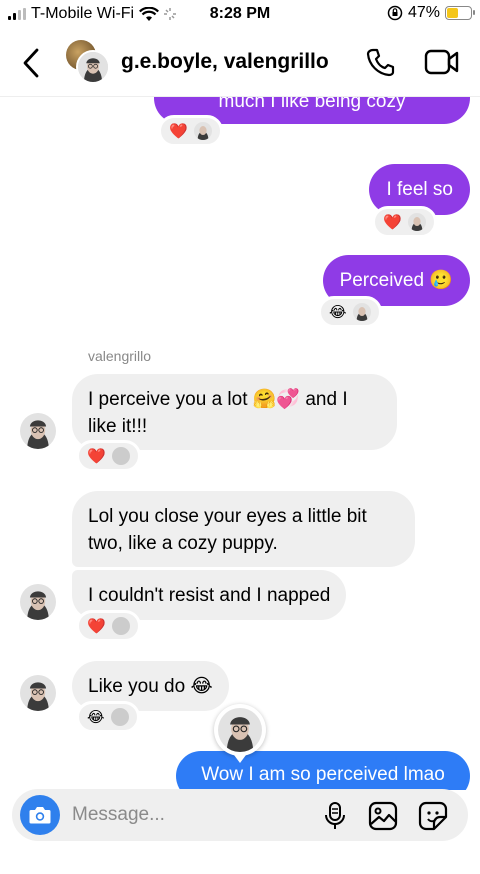 The height and width of the screenshot is (874, 480). Describe the element at coordinates (433, 816) in the screenshot. I see `sticker-icon` at that location.